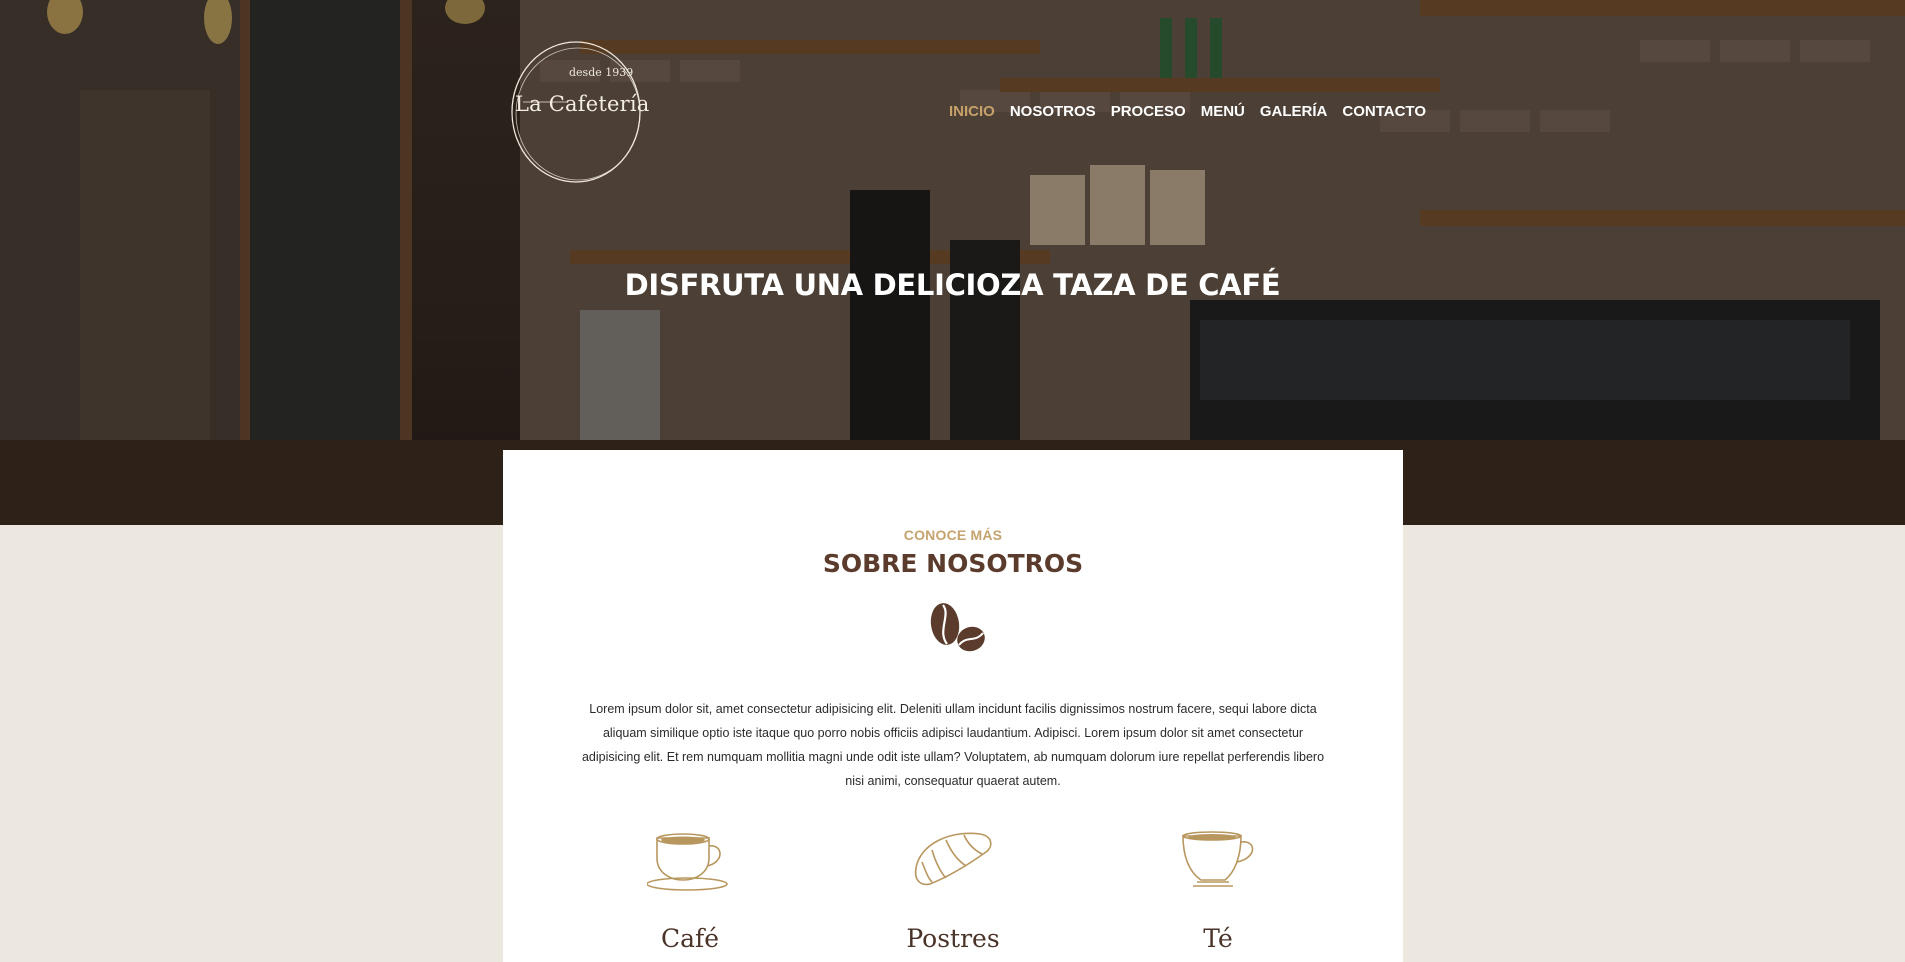 This screenshot has height=962, width=1905. I want to click on feature-label-te: Té, so click(1218, 938).